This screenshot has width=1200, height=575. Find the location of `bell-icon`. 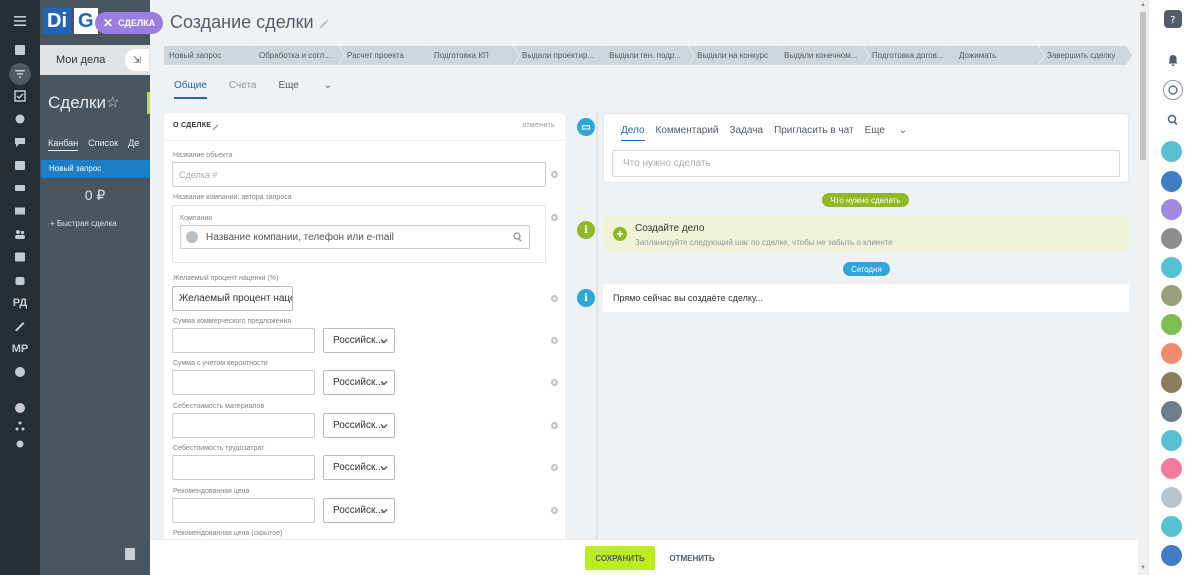

bell-icon is located at coordinates (1173, 60).